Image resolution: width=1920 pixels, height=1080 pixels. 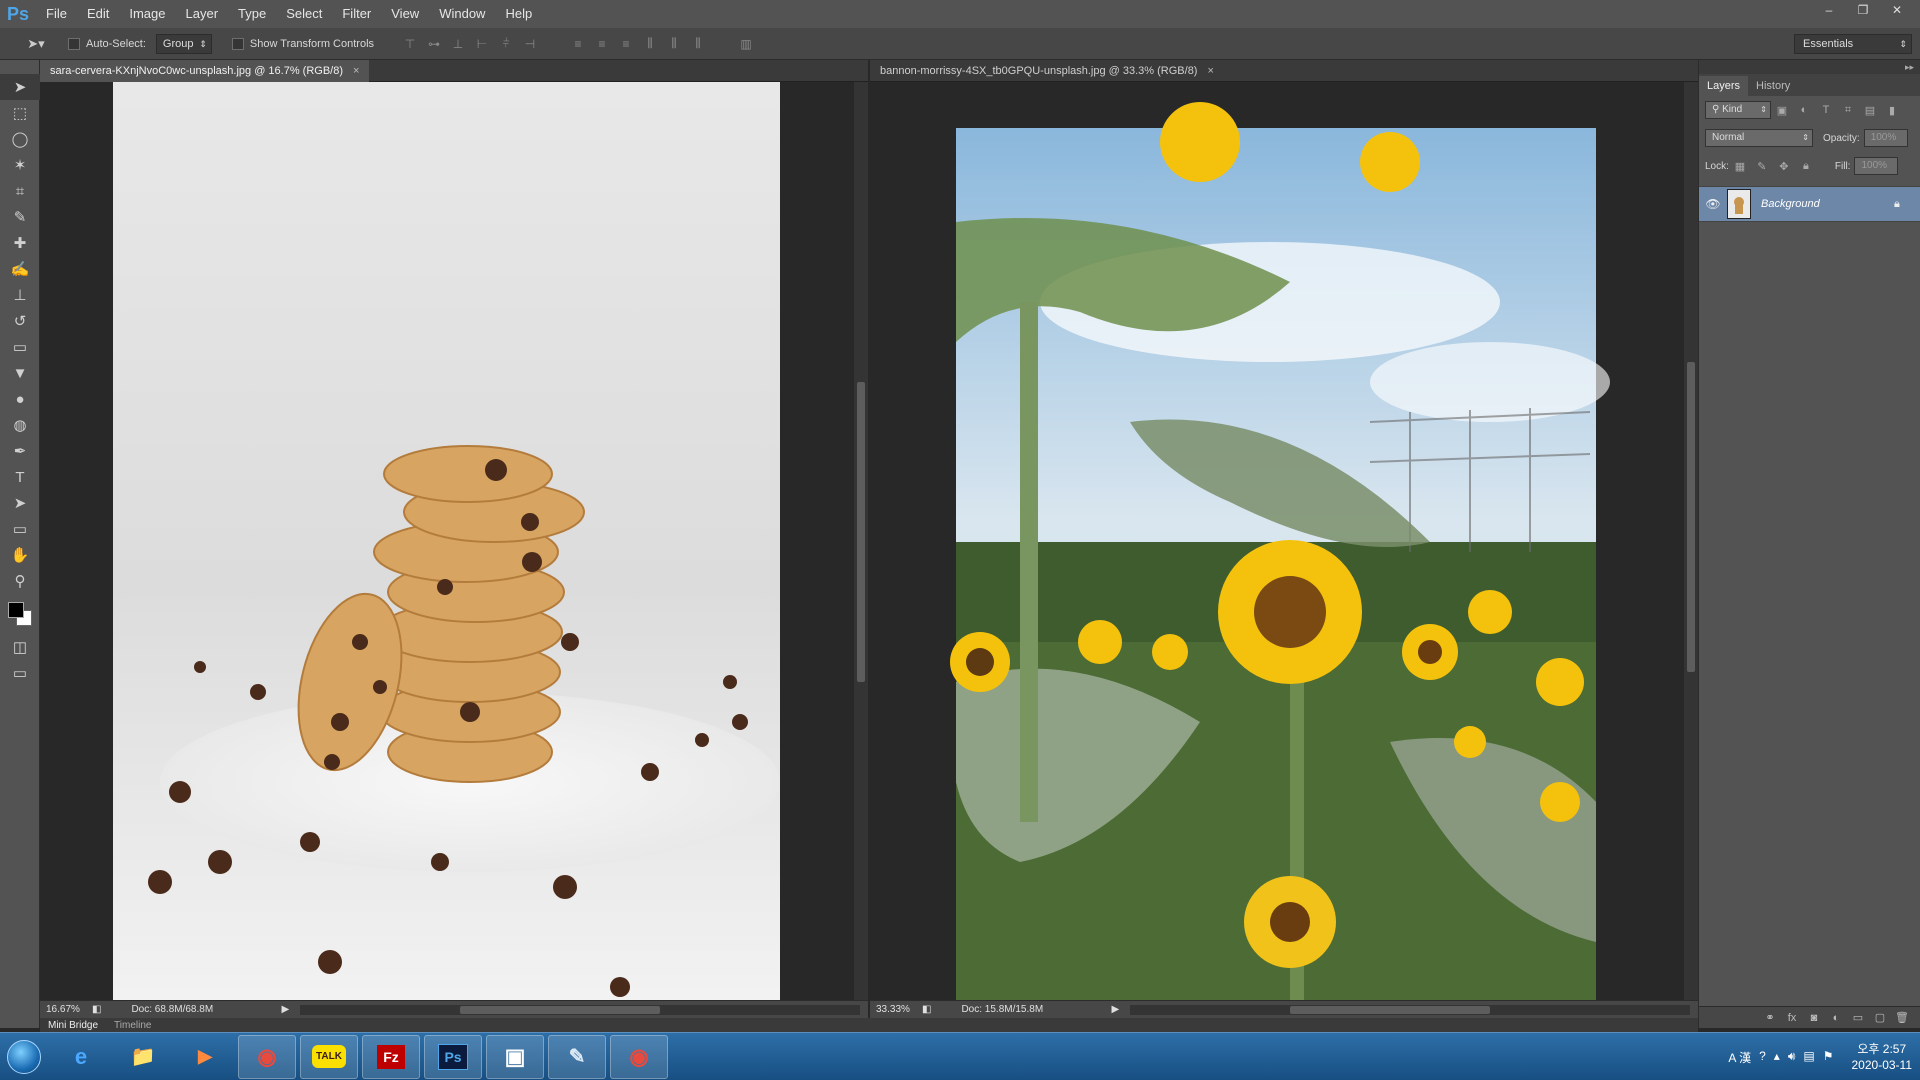 What do you see at coordinates (20, 503) in the screenshot?
I see `path-selection-tool-icon: ➤` at bounding box center [20, 503].